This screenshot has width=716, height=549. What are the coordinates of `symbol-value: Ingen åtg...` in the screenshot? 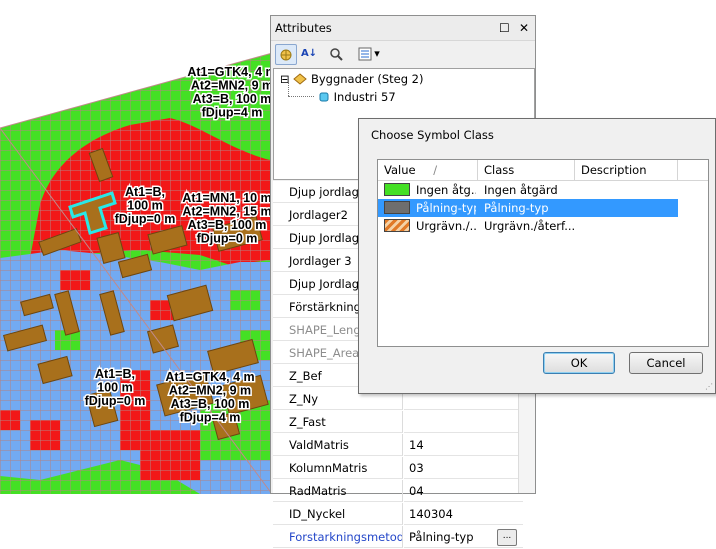 It's located at (446, 190).